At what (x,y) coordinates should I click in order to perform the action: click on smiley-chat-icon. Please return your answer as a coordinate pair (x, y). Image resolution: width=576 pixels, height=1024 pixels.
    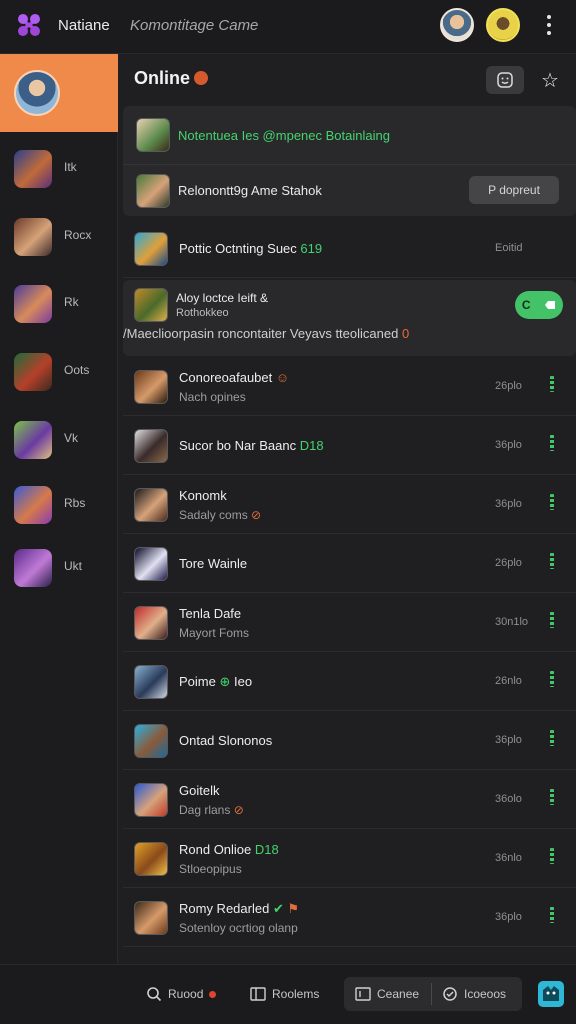
    Looking at the image, I should click on (505, 80).